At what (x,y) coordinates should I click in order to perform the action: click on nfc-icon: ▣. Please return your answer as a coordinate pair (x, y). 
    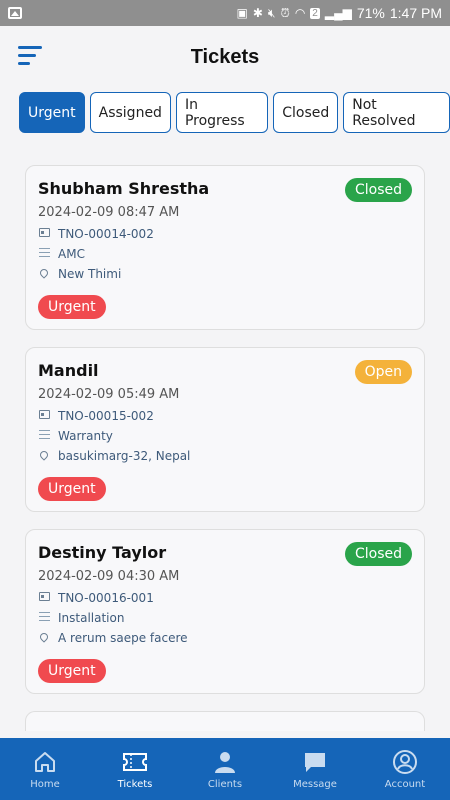
    Looking at the image, I should click on (242, 13).